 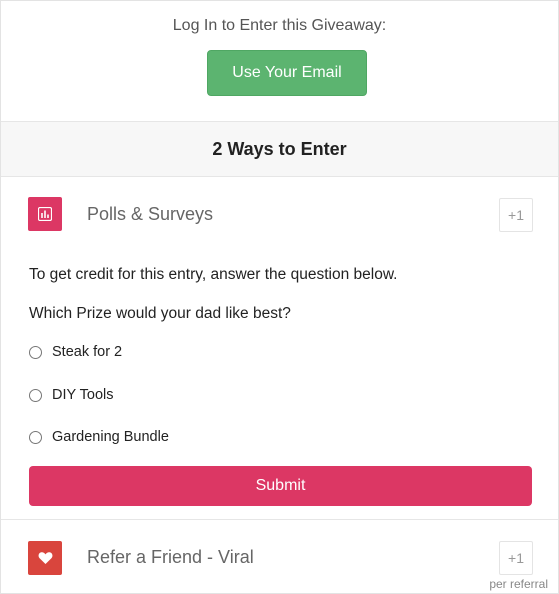 I want to click on option-label: Steak for 2, so click(x=87, y=352).